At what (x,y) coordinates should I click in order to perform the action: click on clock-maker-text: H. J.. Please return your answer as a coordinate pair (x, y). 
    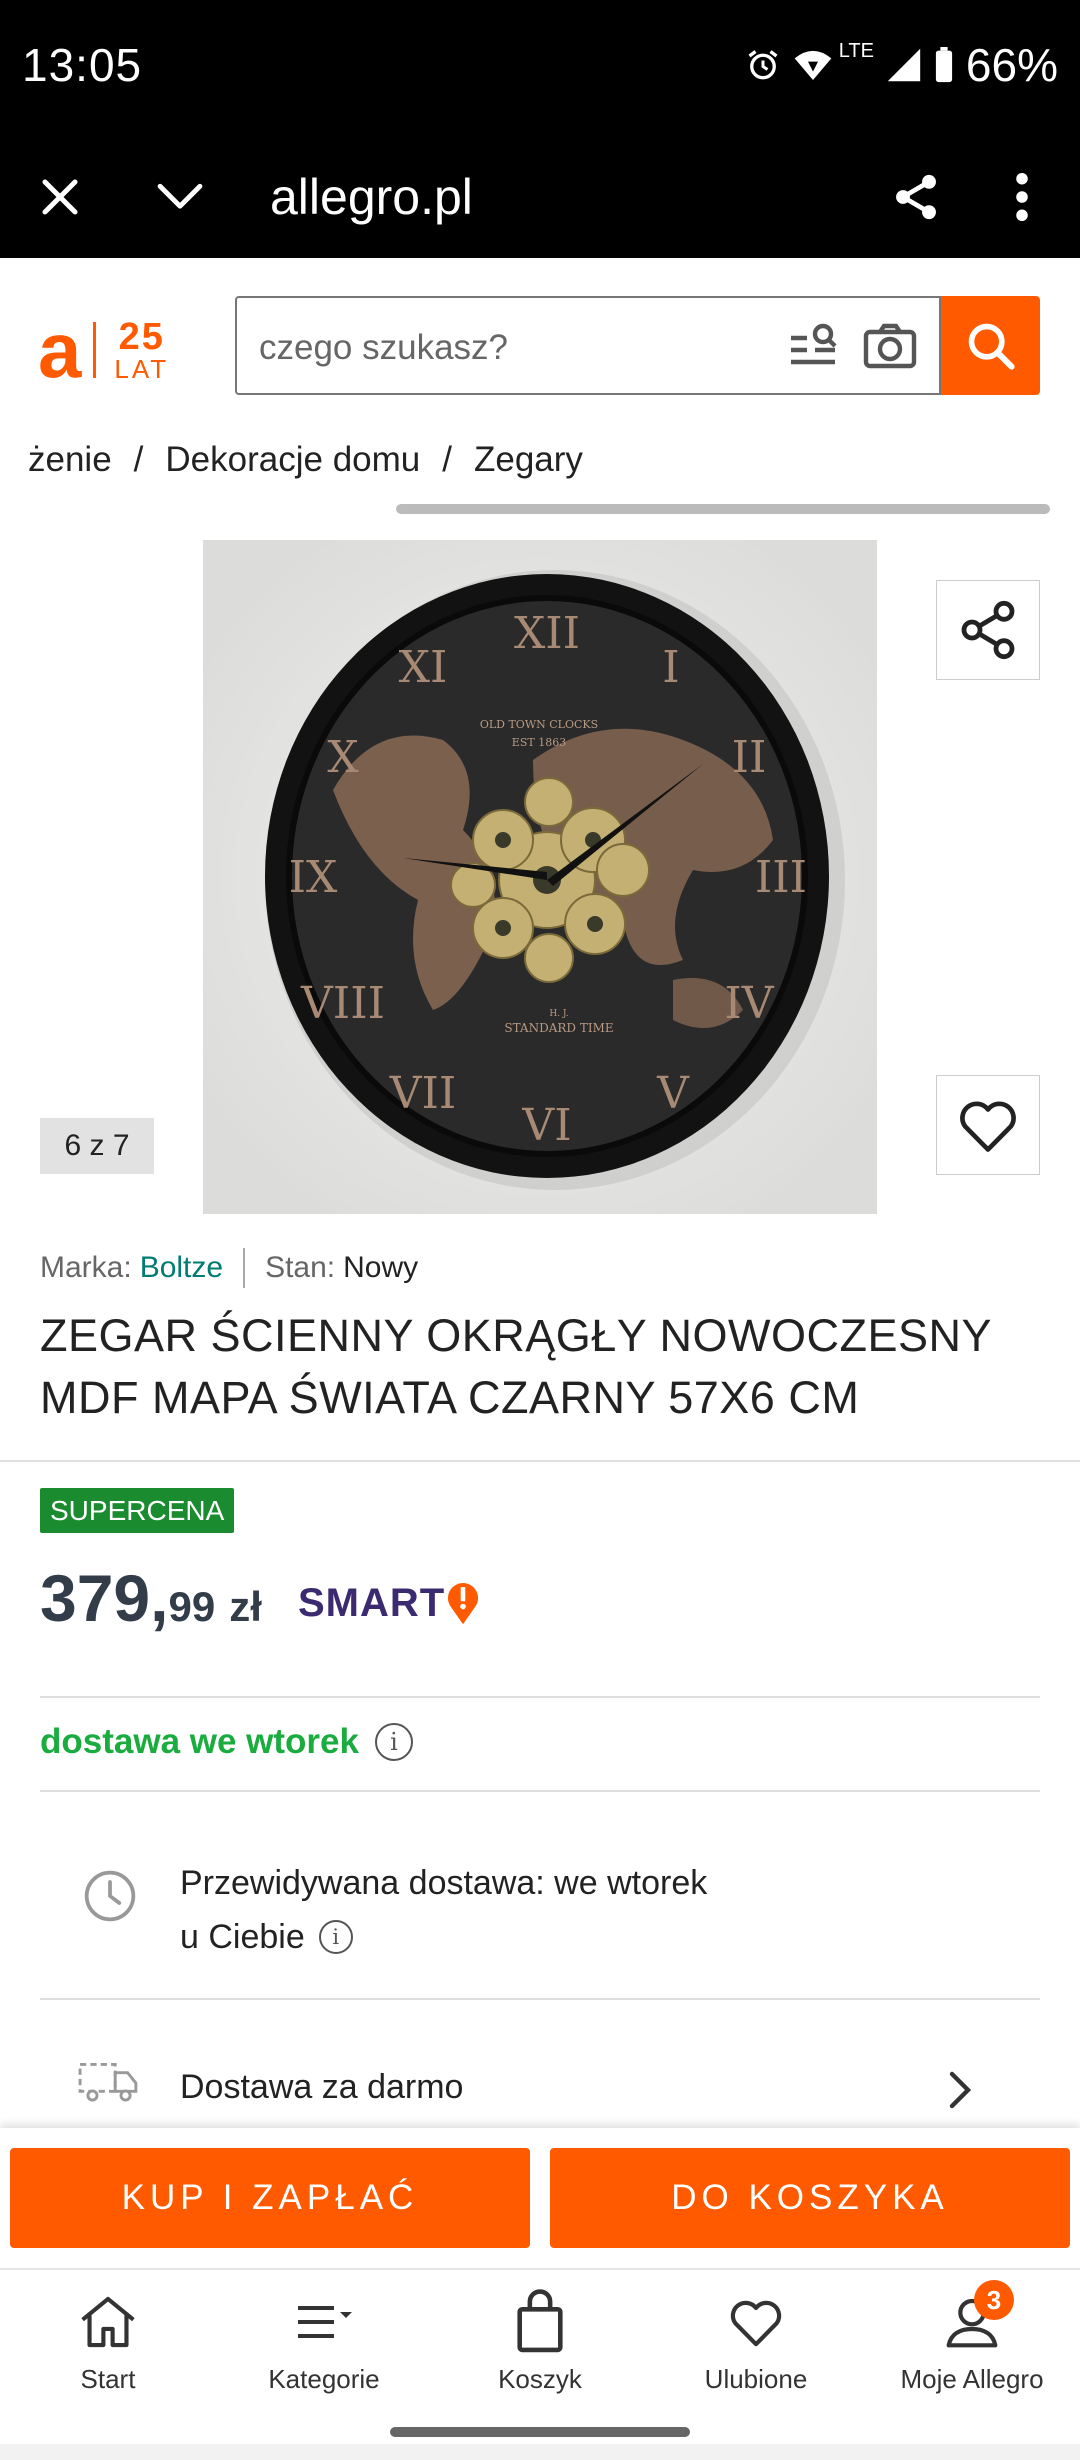
    Looking at the image, I should click on (558, 1014).